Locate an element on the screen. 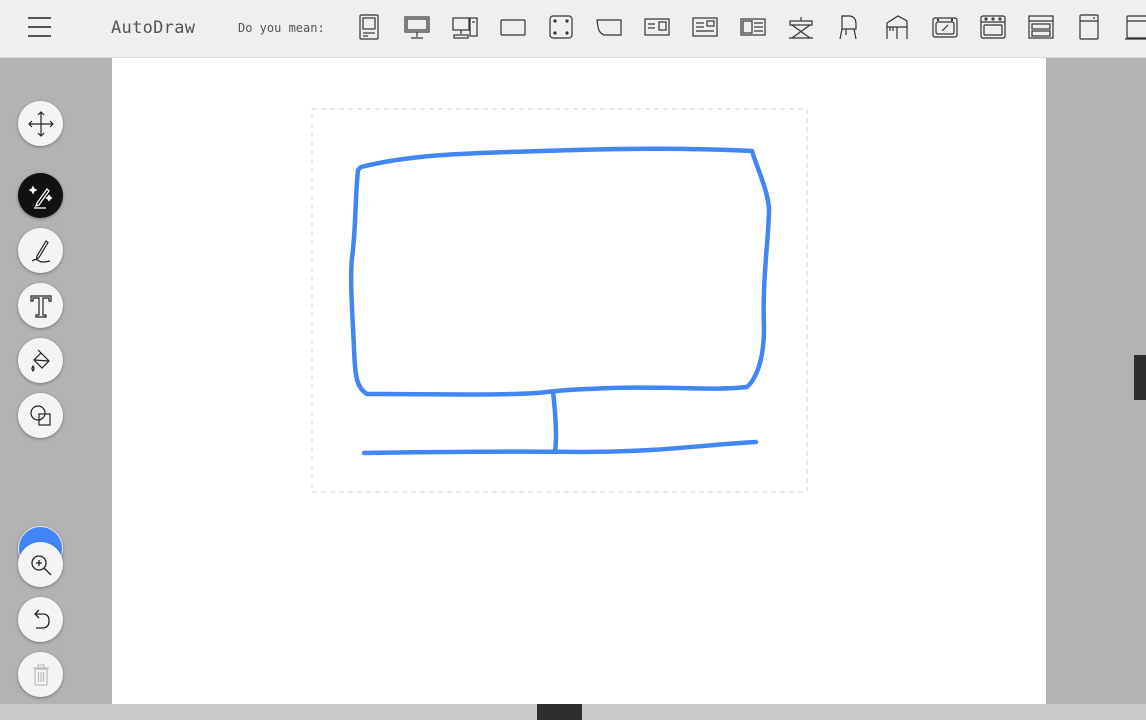  undo-icon is located at coordinates (41, 619).